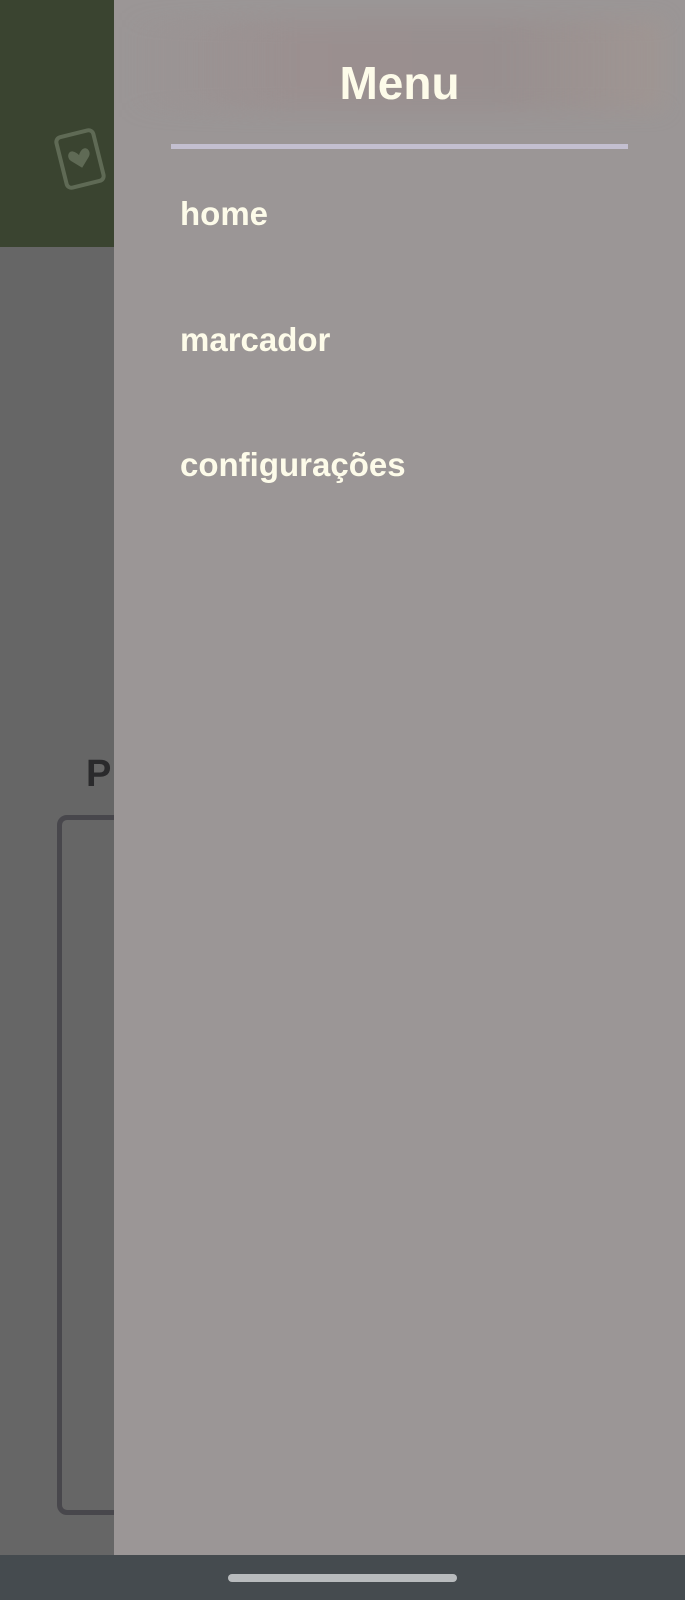 The image size is (685, 1600). I want to click on gesture-handle, so click(342, 1578).